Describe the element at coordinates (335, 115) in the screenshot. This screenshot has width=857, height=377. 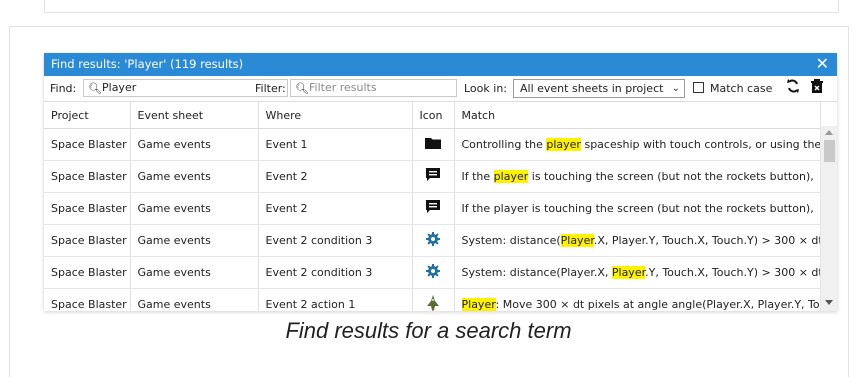
I see `column-header-where: Where` at that location.